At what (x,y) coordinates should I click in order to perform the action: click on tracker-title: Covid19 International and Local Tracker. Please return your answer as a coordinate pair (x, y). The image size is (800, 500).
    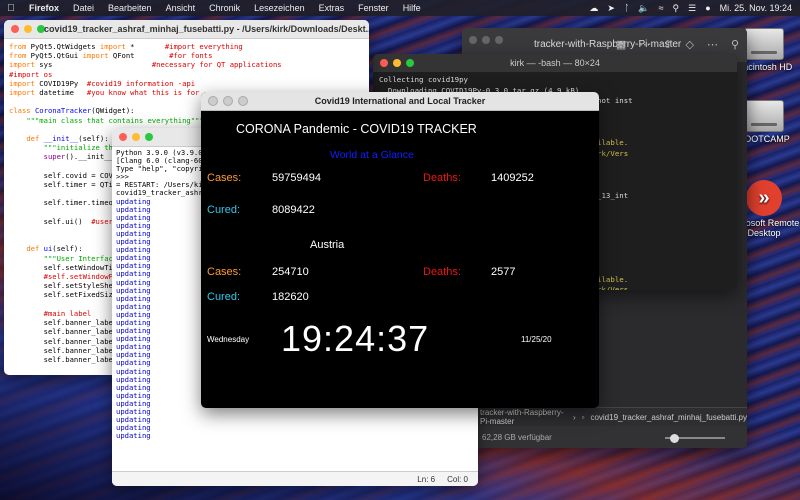
    Looking at the image, I should click on (400, 101).